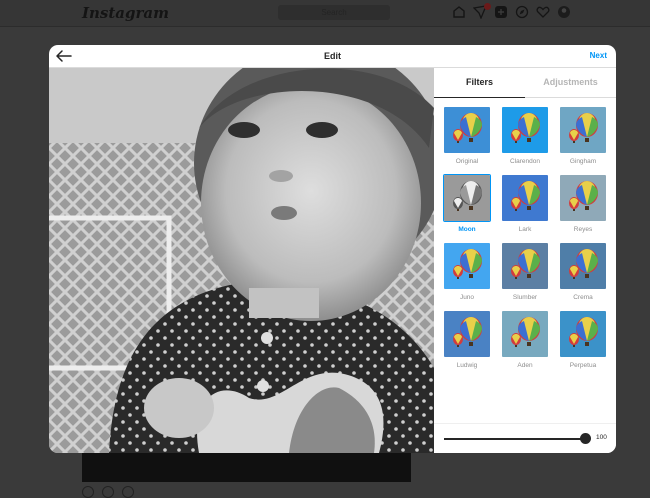  What do you see at coordinates (525, 297) in the screenshot?
I see `filter-label: Slumber` at bounding box center [525, 297].